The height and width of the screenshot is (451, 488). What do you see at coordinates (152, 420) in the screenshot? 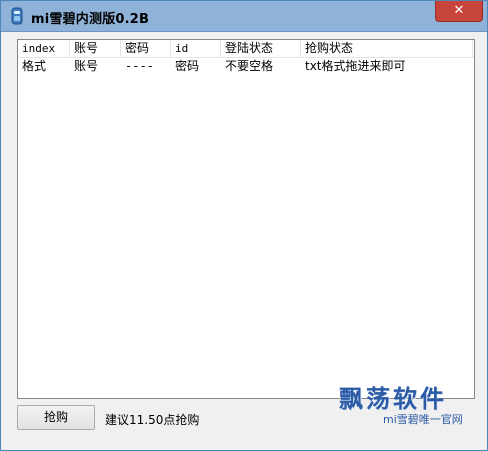
I see `purchase-hint: 建议11.50点抢购` at bounding box center [152, 420].